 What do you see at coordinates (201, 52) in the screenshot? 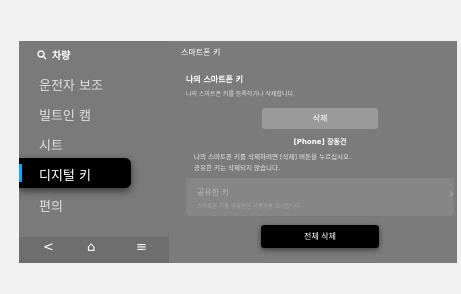
I see `page-title: 스마트폰 키` at bounding box center [201, 52].